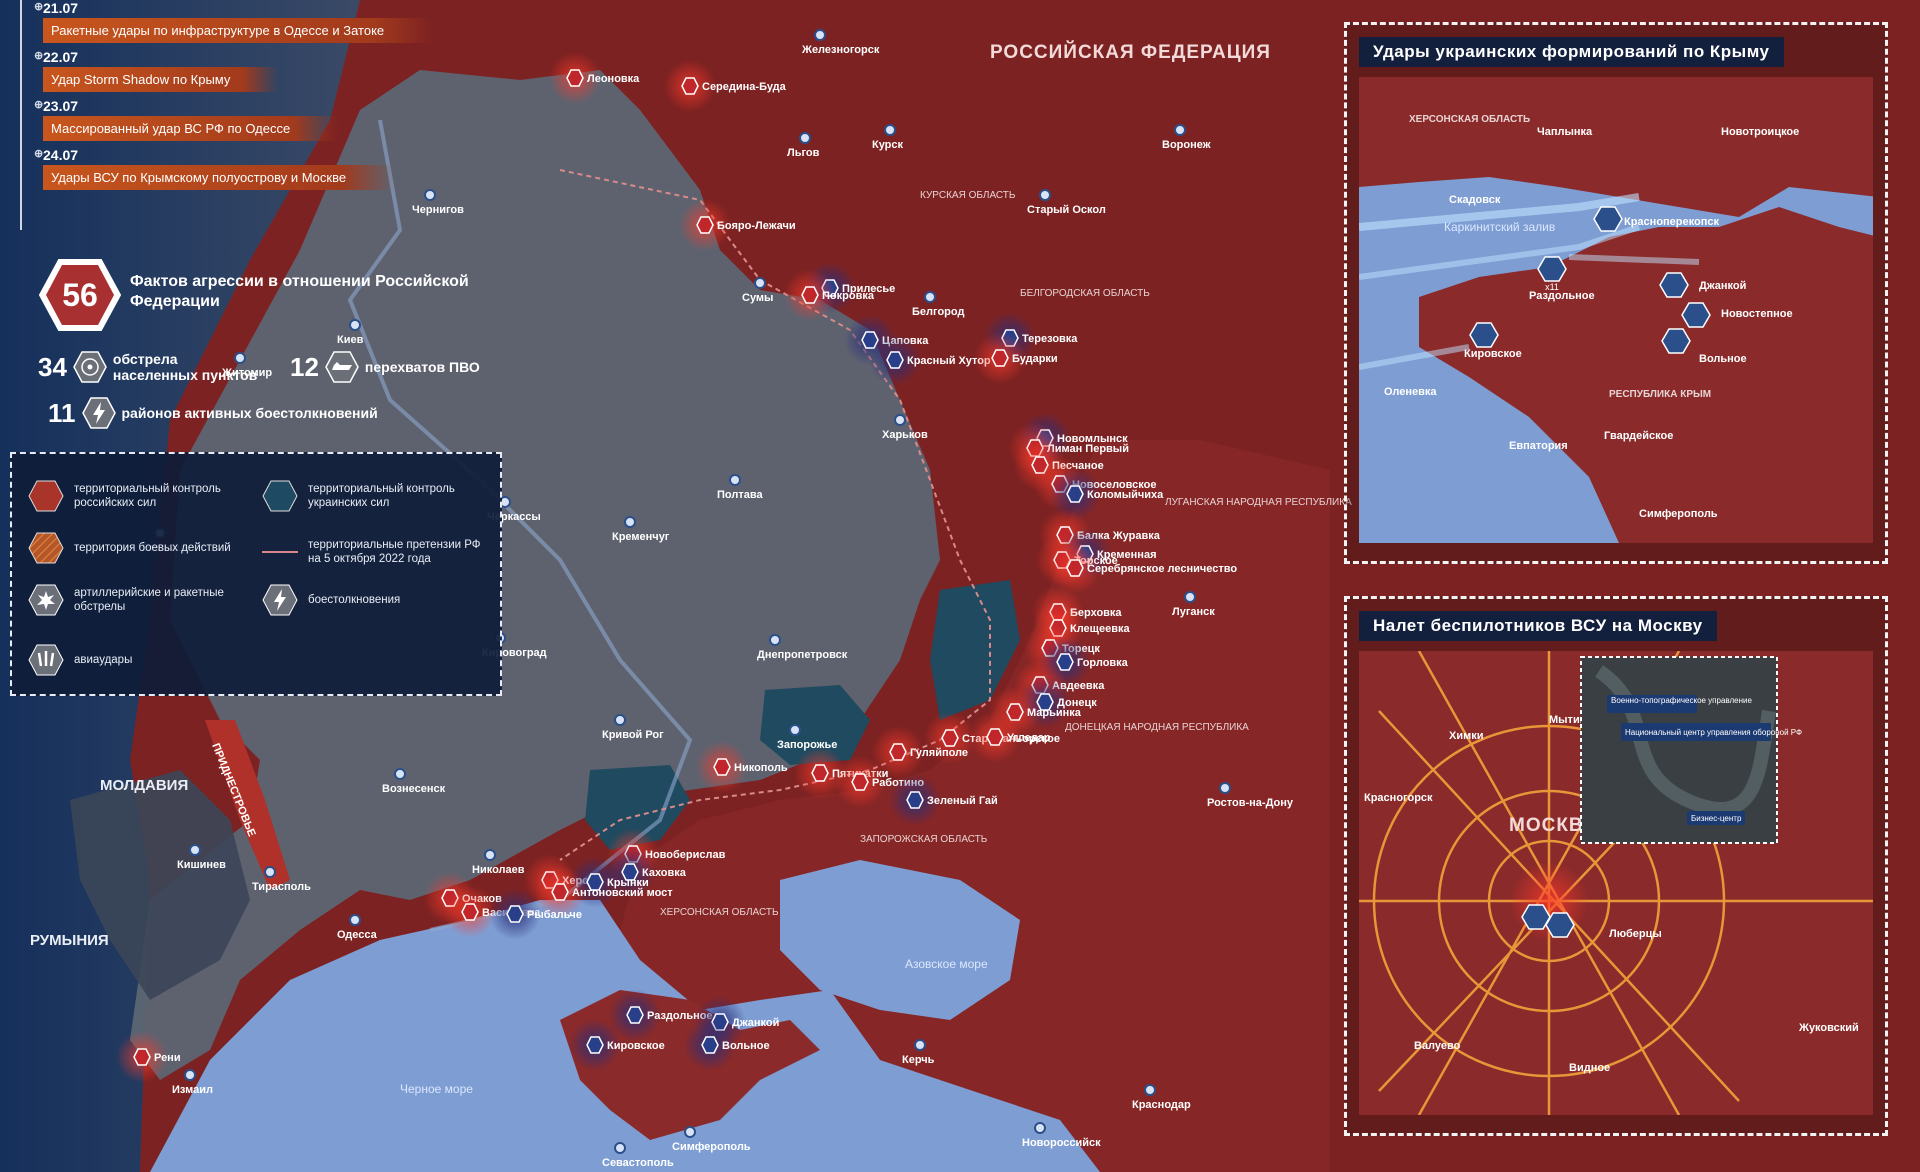 This screenshot has height=1172, width=1920. What do you see at coordinates (1466, 736) in the screenshot?
I see `moscow-label: Химки` at bounding box center [1466, 736].